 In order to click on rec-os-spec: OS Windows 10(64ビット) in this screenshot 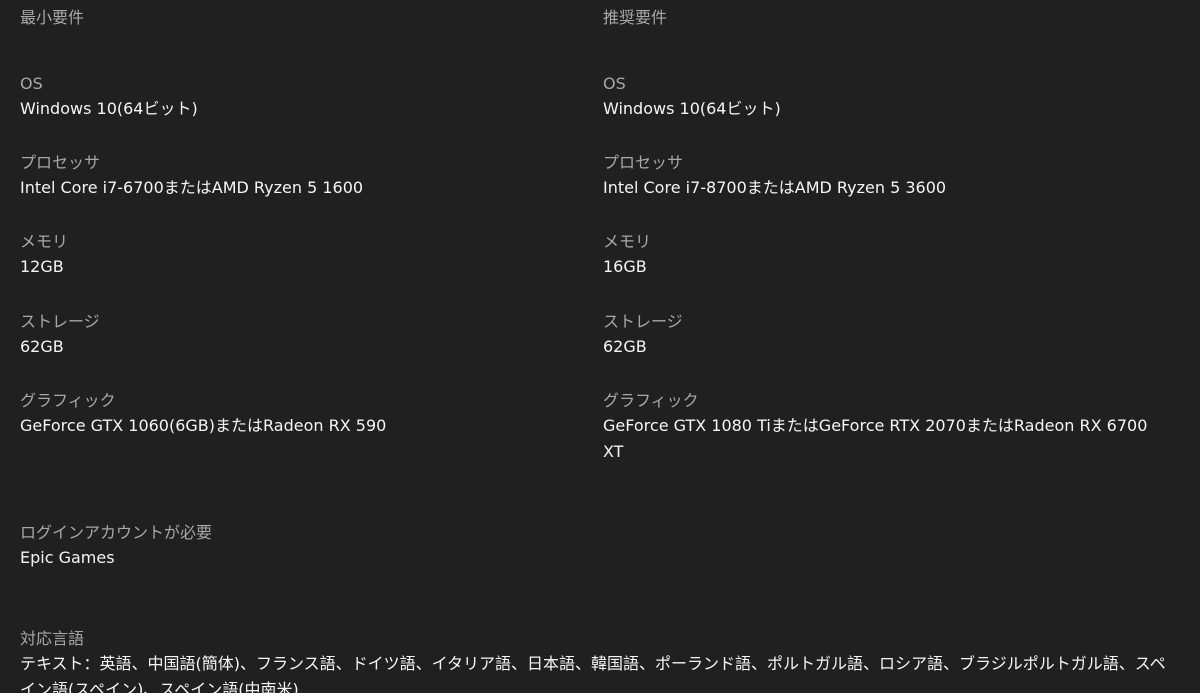, I will do `click(692, 97)`.